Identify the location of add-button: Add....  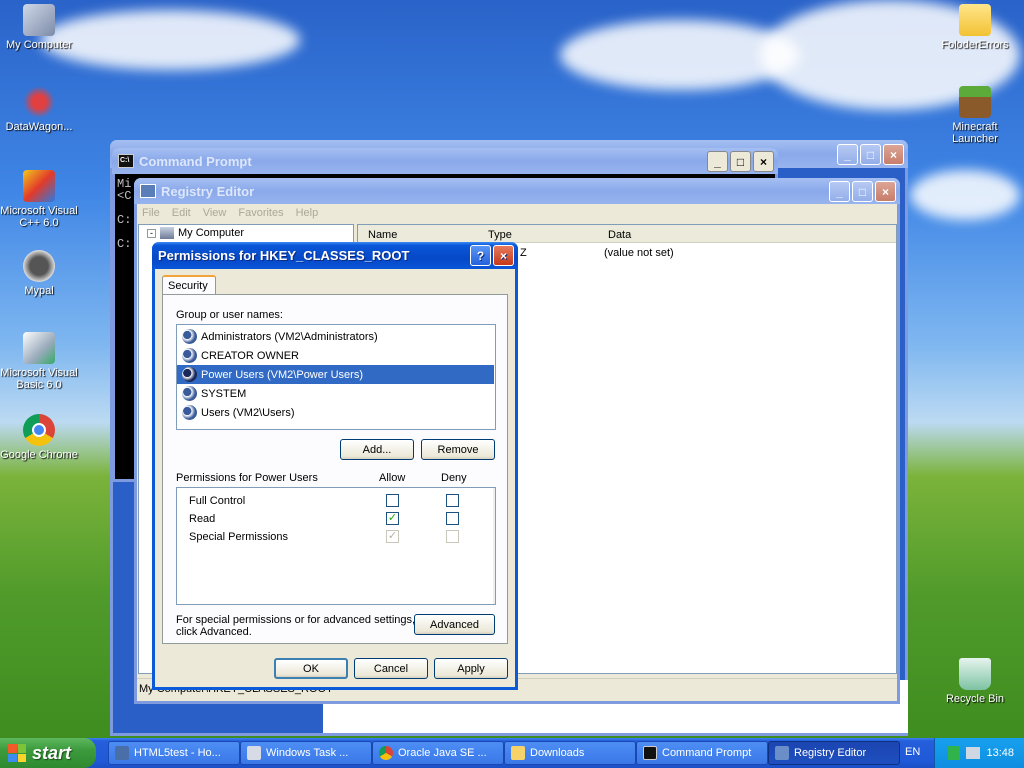
(377, 449).